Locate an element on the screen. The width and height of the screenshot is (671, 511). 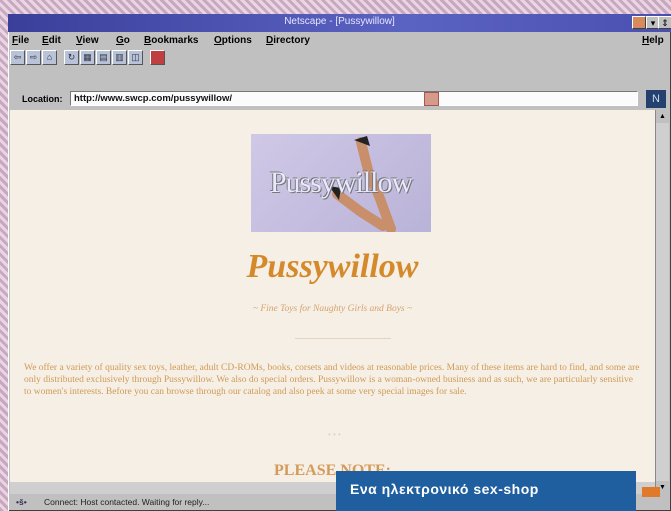
window-title: Netscape - [Pussywillow] is located at coordinates (339, 21).